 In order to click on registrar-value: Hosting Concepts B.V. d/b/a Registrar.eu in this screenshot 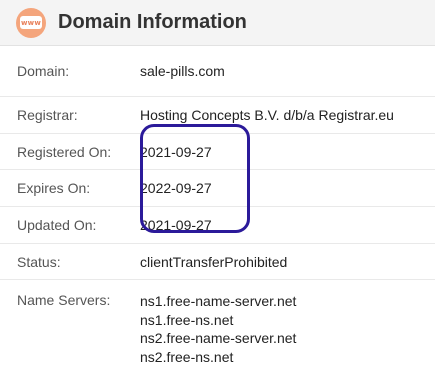, I will do `click(267, 115)`.